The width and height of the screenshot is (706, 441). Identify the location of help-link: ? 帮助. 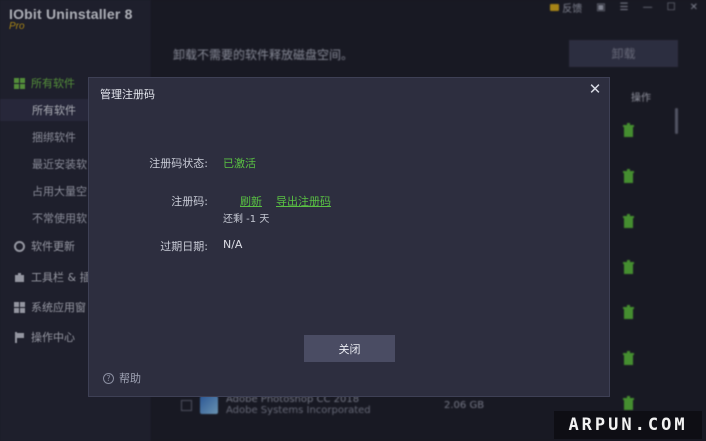
(122, 378).